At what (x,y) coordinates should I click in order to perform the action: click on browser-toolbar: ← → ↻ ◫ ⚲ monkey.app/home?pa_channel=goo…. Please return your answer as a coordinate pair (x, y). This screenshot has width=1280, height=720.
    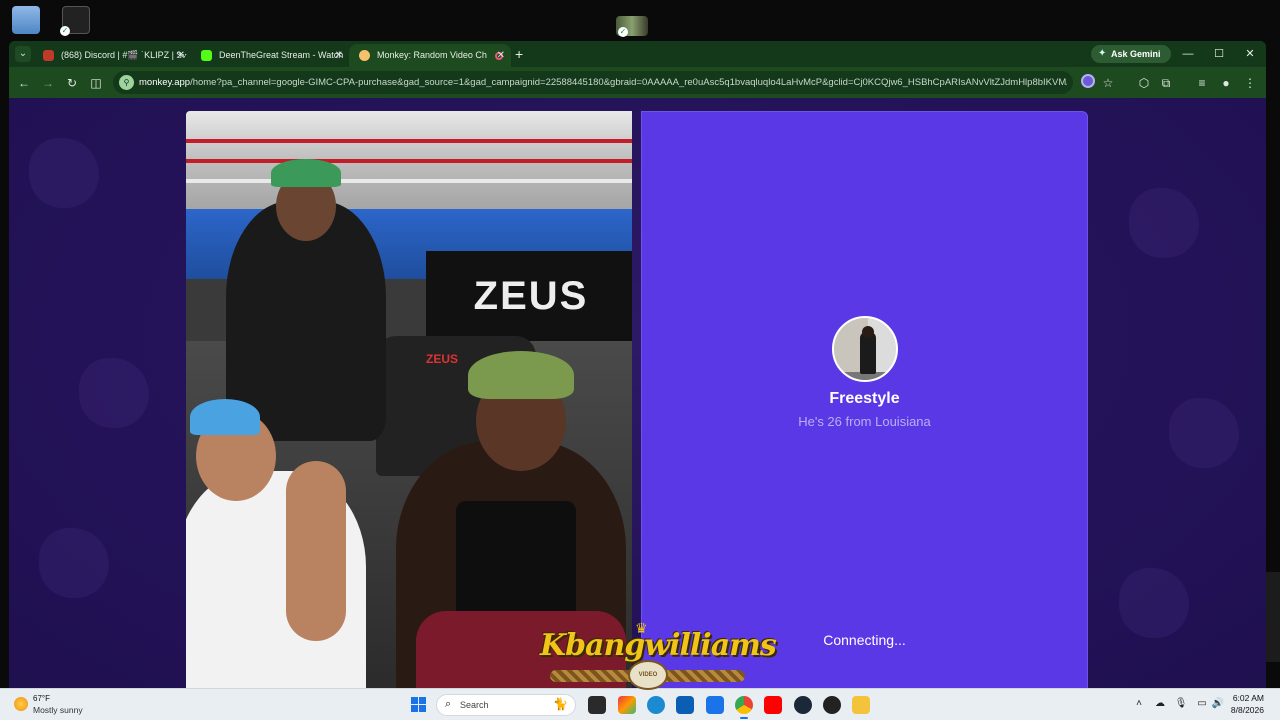
    Looking at the image, I should click on (637, 82).